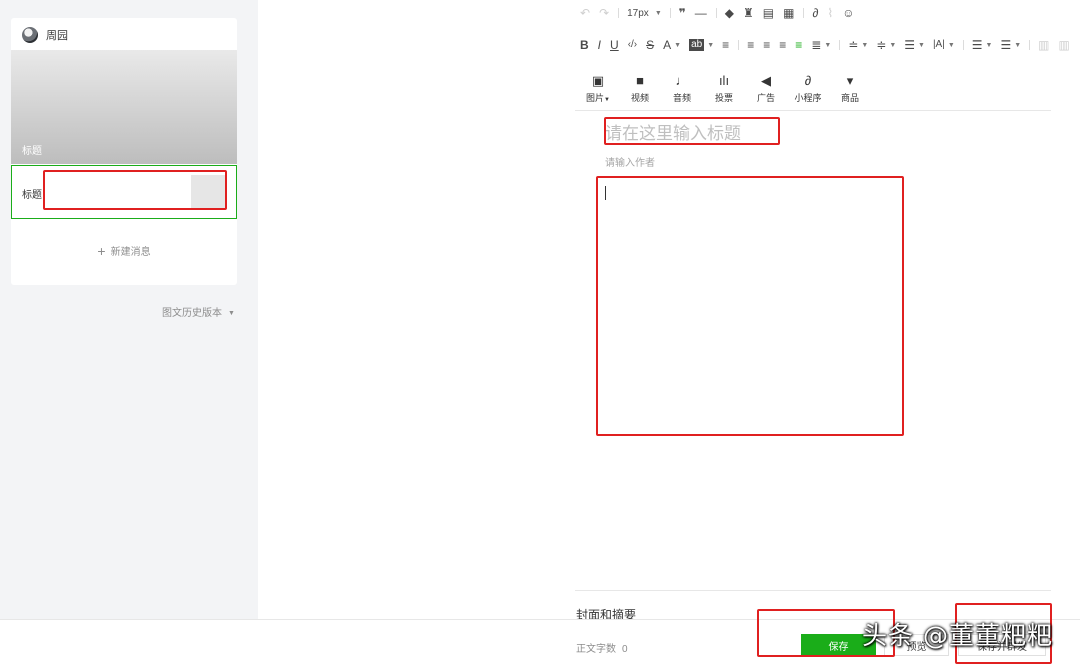 This screenshot has height=666, width=1080. I want to click on italic-icon: I, so click(599, 45).